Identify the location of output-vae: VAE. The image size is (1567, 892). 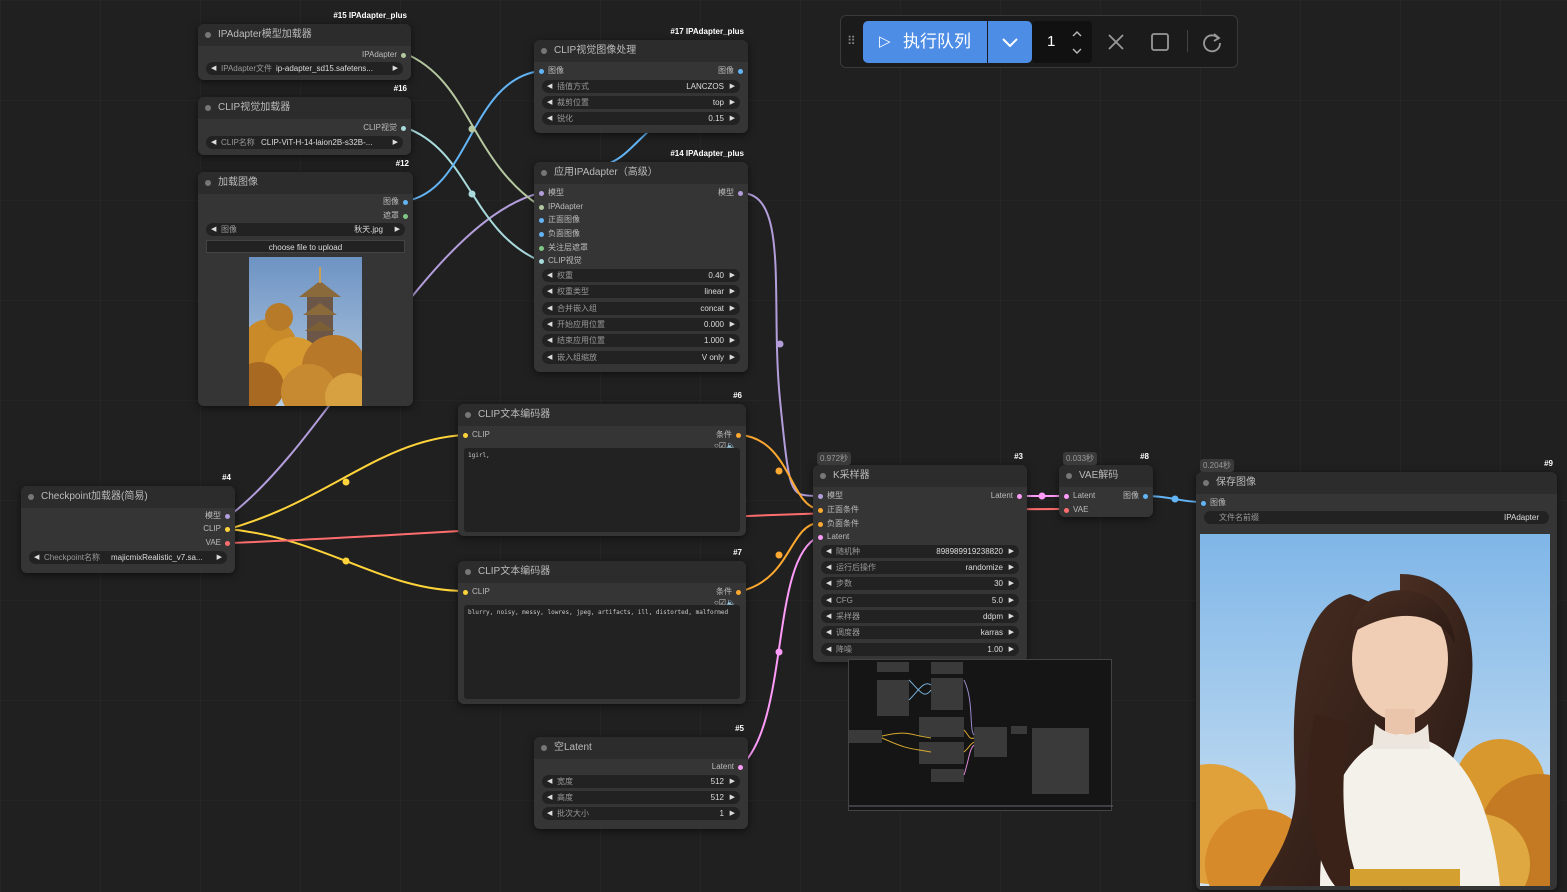
(218, 543).